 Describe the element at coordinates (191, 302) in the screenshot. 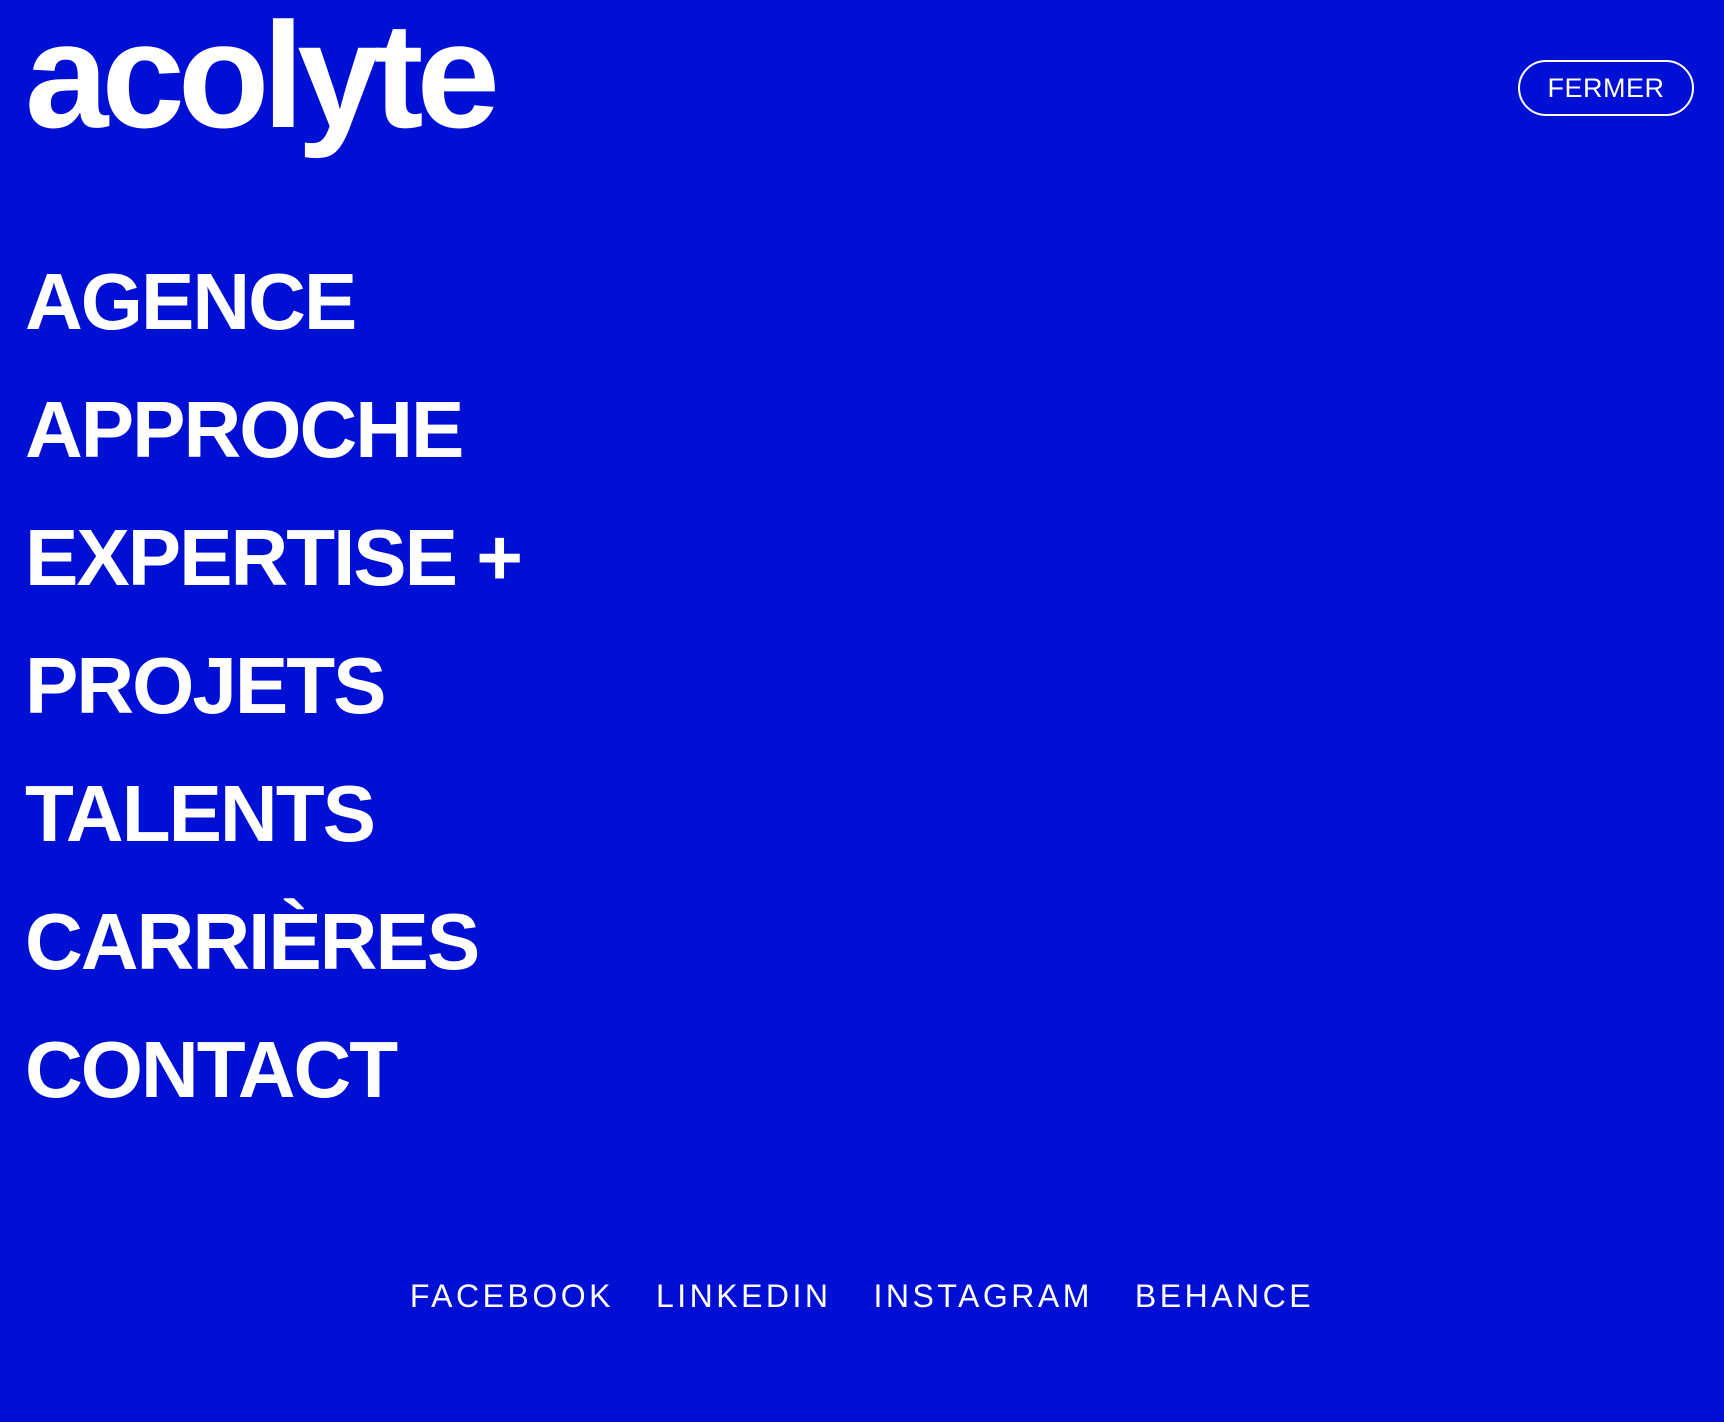

I see `menu-link-agence: AGENCE` at that location.